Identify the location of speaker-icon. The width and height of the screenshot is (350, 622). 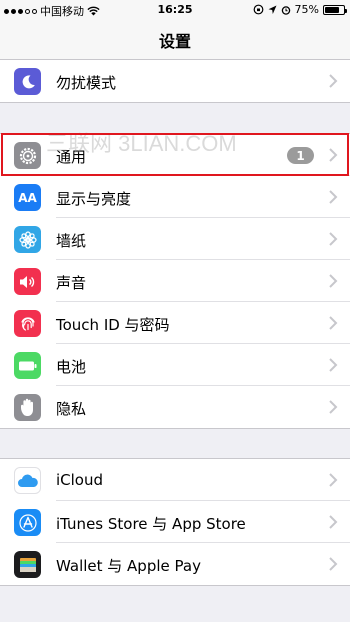
(27, 281).